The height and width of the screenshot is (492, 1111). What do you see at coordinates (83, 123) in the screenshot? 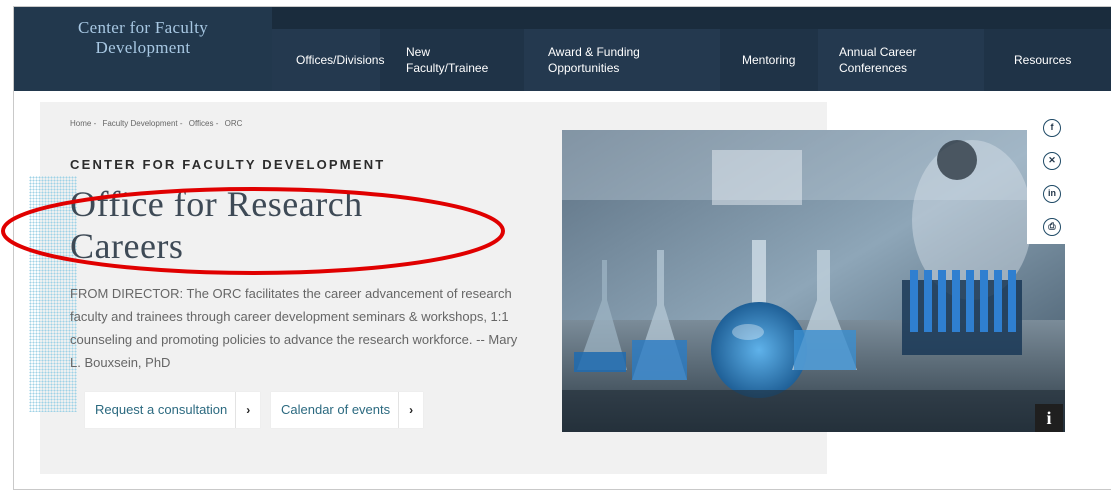
I see `breadcrumb-home: Home -` at bounding box center [83, 123].